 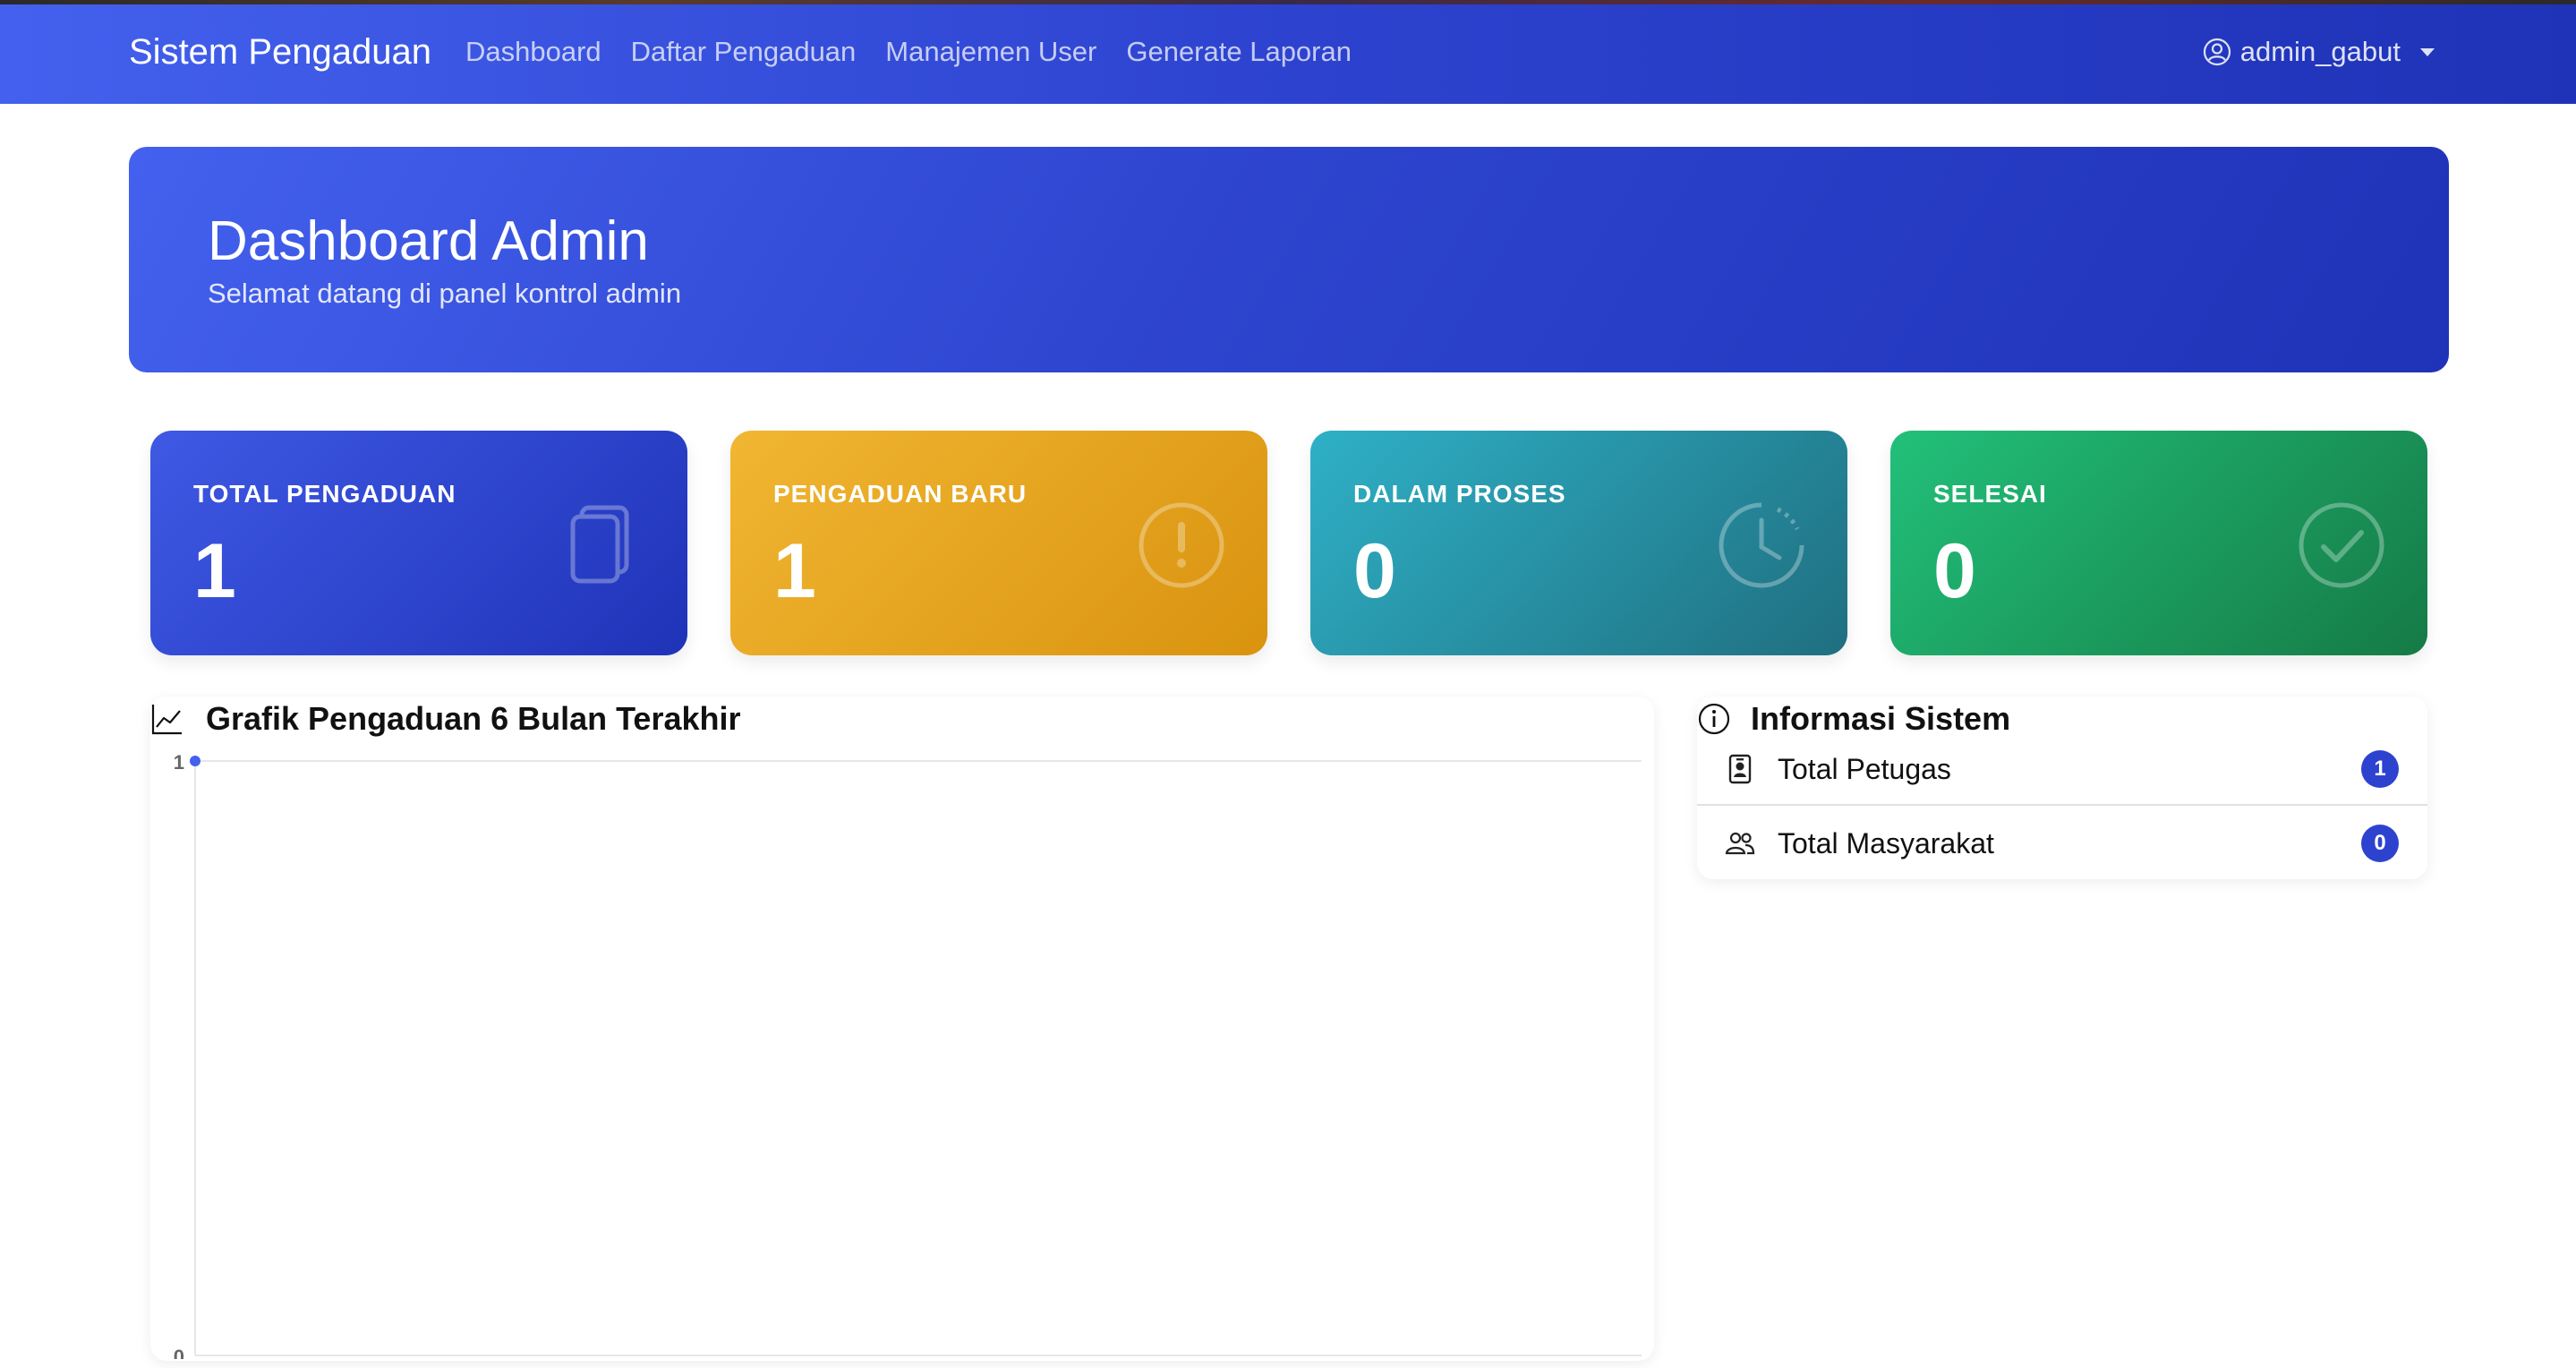 I want to click on row-label: Total Masyarakat, so click(x=1886, y=842).